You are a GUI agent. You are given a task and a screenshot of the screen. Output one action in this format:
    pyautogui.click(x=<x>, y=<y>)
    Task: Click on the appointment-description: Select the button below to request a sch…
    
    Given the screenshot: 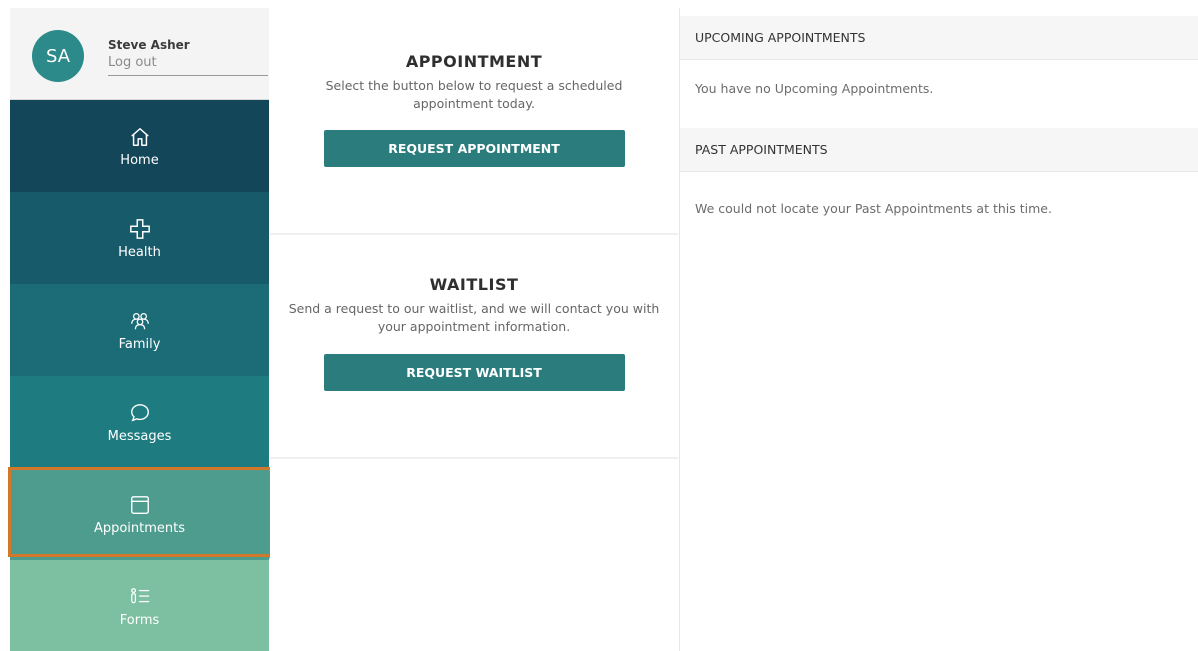 What is the action you would take?
    pyautogui.click(x=474, y=94)
    